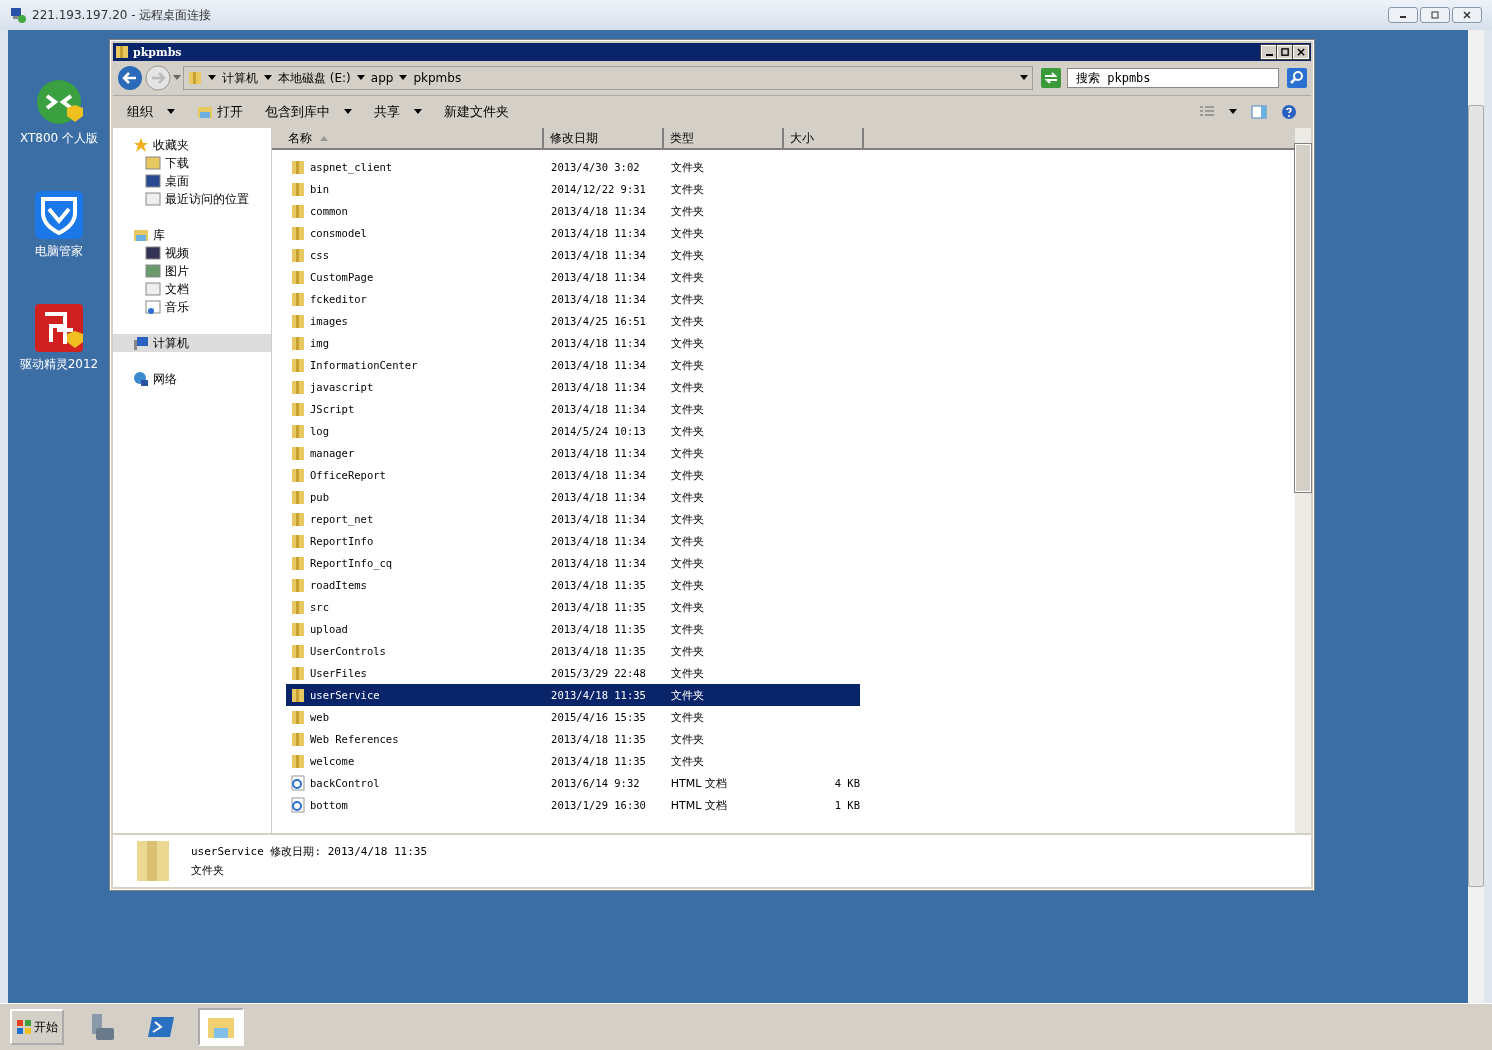  What do you see at coordinates (437, 78) in the screenshot?
I see `breadcrumb-item: pkpmbs` at bounding box center [437, 78].